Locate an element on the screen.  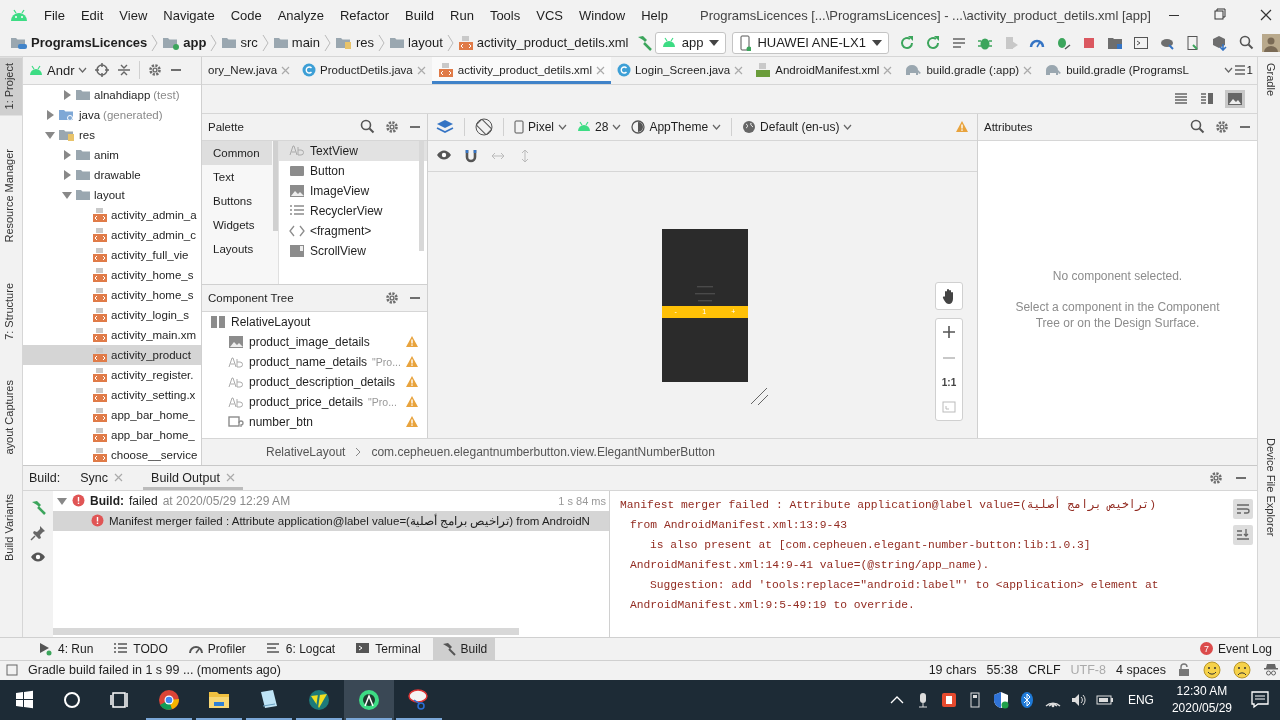
status-item: 19 chars is located at coordinates (952, 670).